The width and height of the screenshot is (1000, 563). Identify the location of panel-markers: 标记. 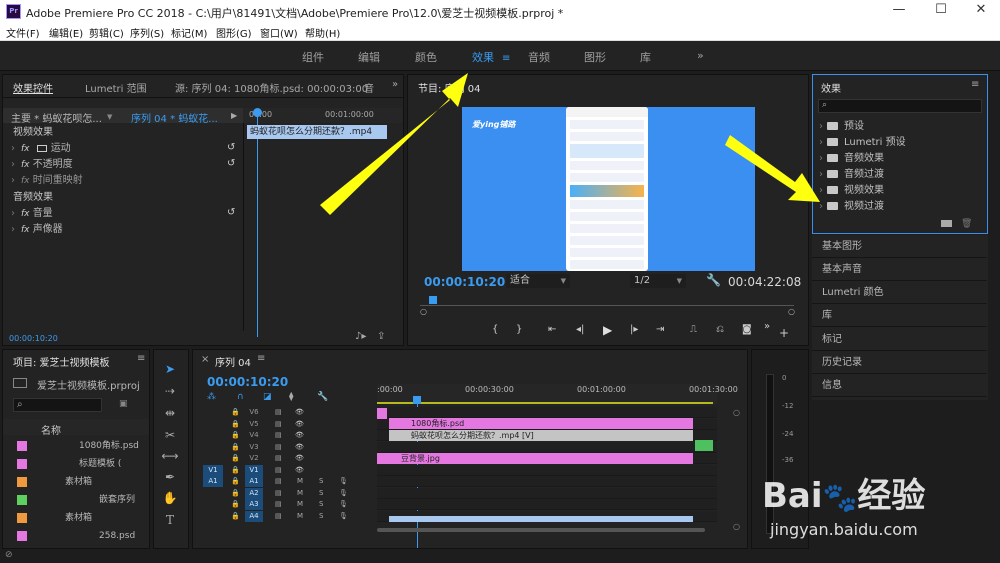
(899, 339).